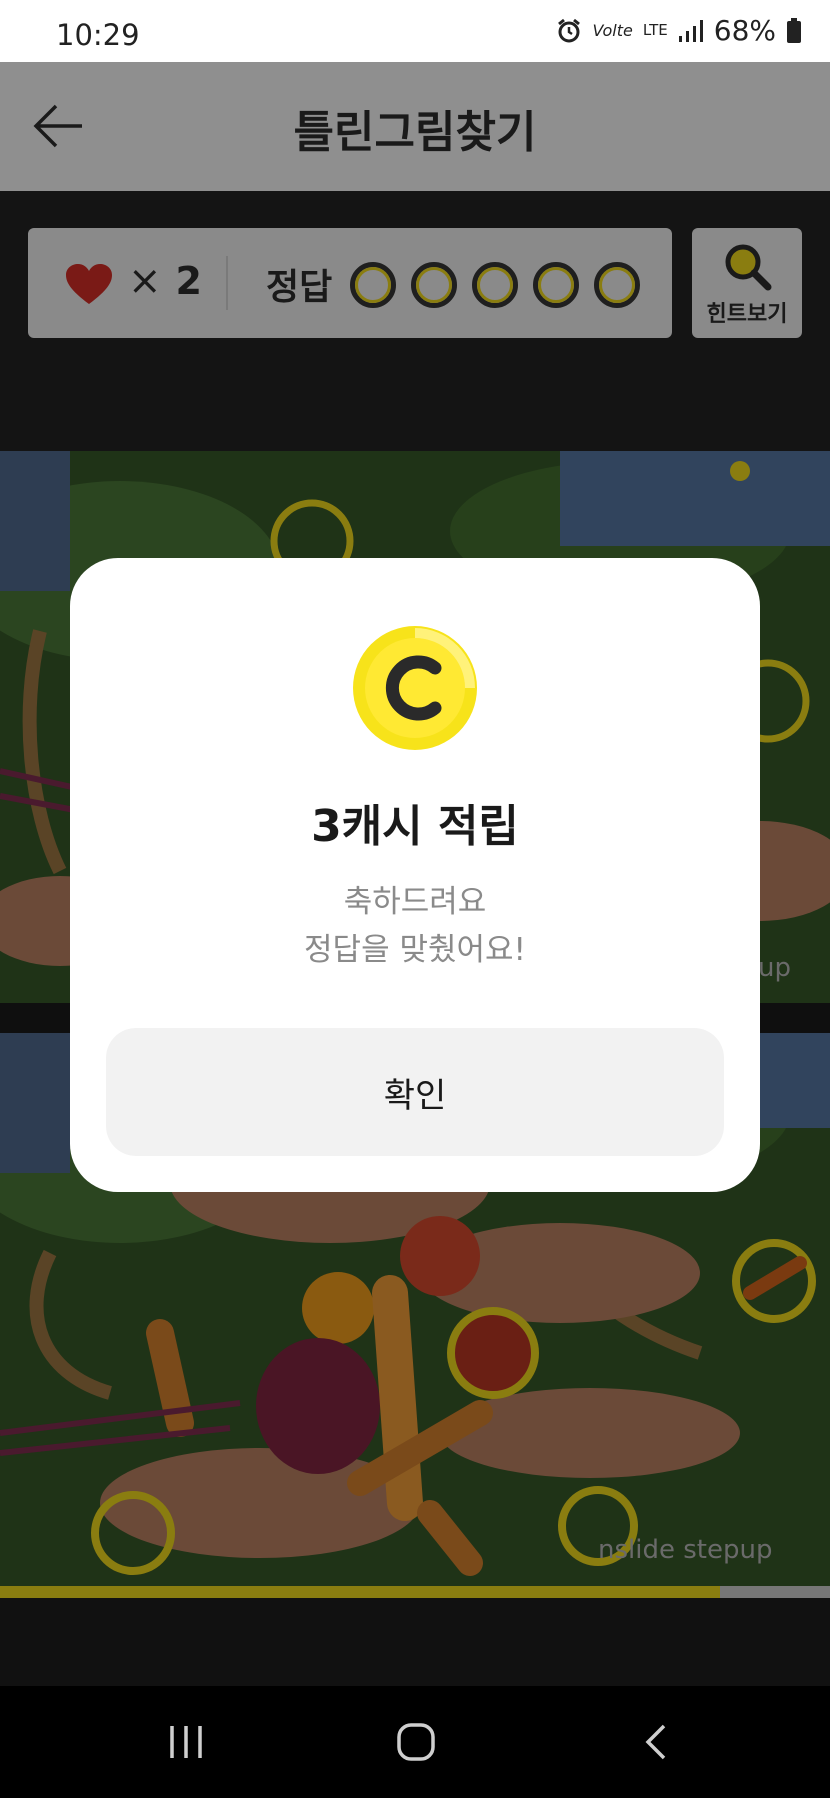  What do you see at coordinates (415, 132) in the screenshot?
I see `page-title: 틀린그림찾기` at bounding box center [415, 132].